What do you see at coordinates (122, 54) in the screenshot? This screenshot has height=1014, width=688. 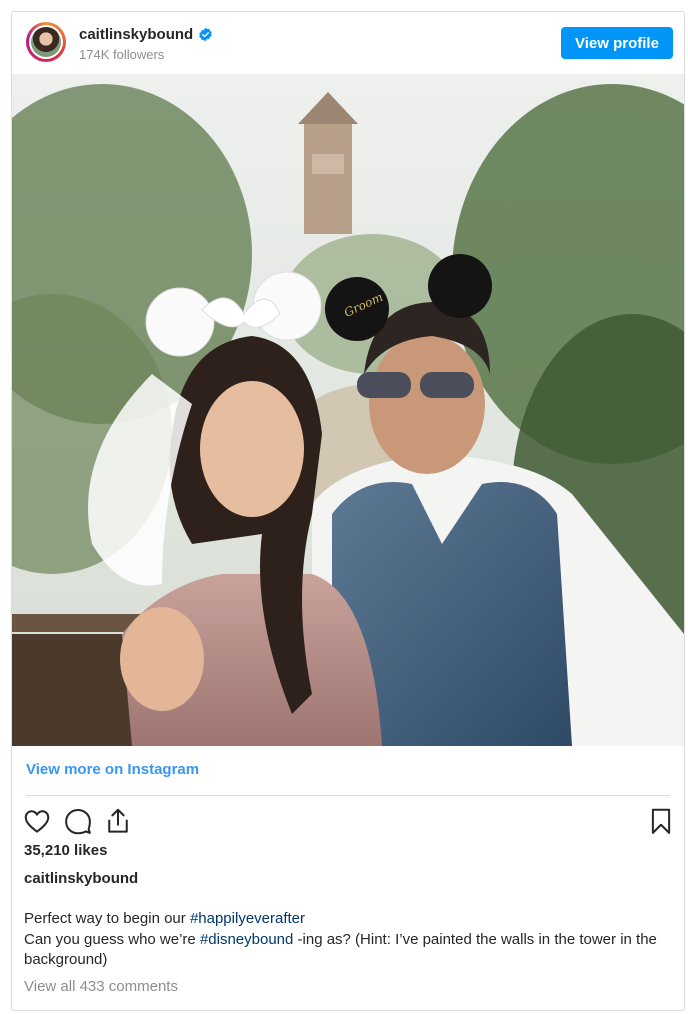 I see `follower-count: 174K followers` at bounding box center [122, 54].